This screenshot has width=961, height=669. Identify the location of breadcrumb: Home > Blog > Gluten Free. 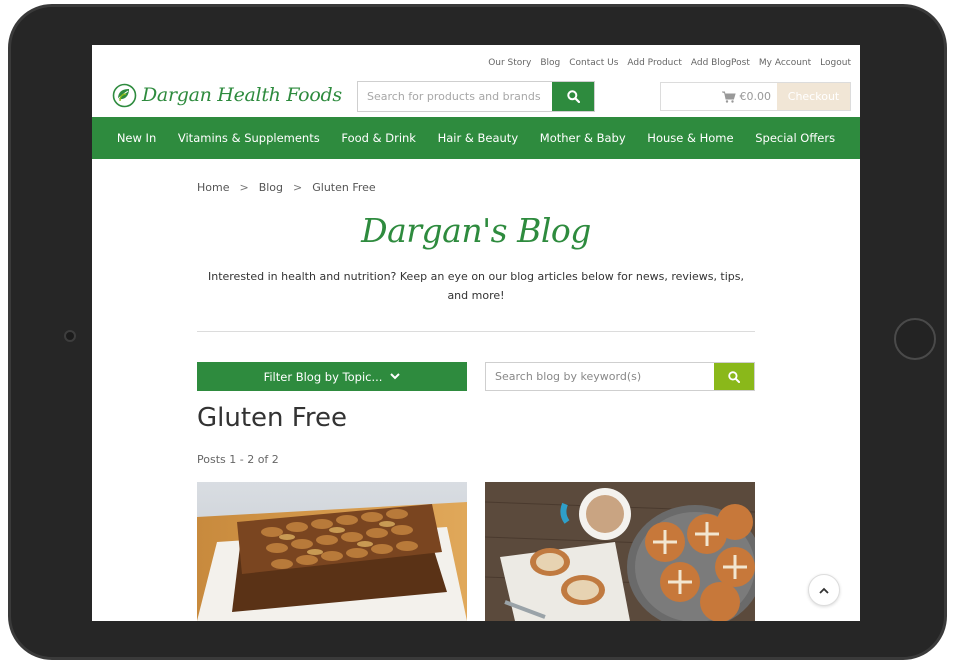
(286, 187).